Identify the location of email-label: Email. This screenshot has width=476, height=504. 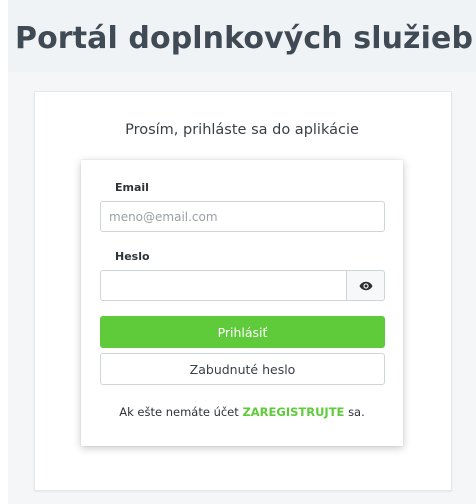
(132, 187).